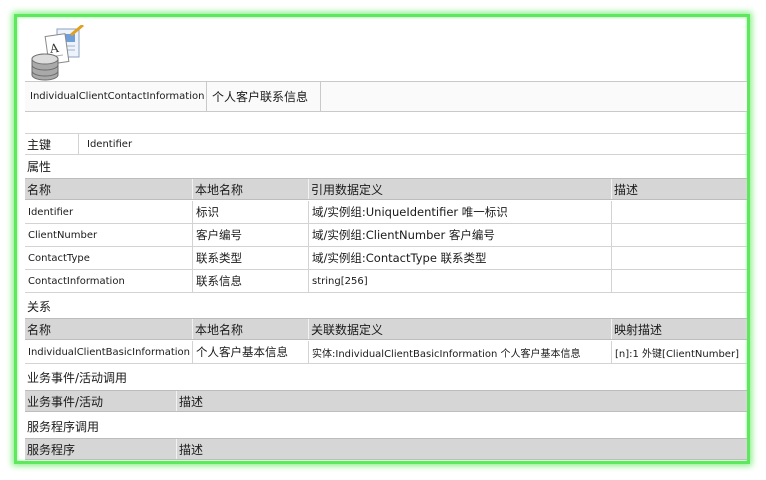  Describe the element at coordinates (101, 401) in the screenshot. I see `column-header-event: 业务事件/活动` at that location.